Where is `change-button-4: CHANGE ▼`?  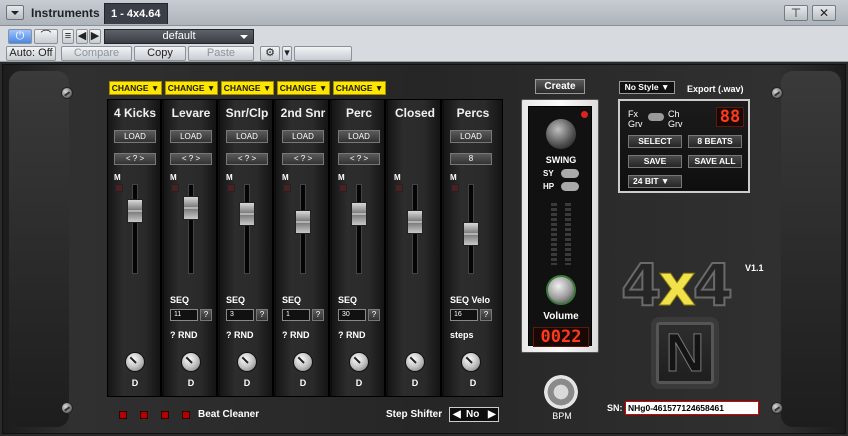 change-button-4: CHANGE ▼ is located at coordinates (303, 88).